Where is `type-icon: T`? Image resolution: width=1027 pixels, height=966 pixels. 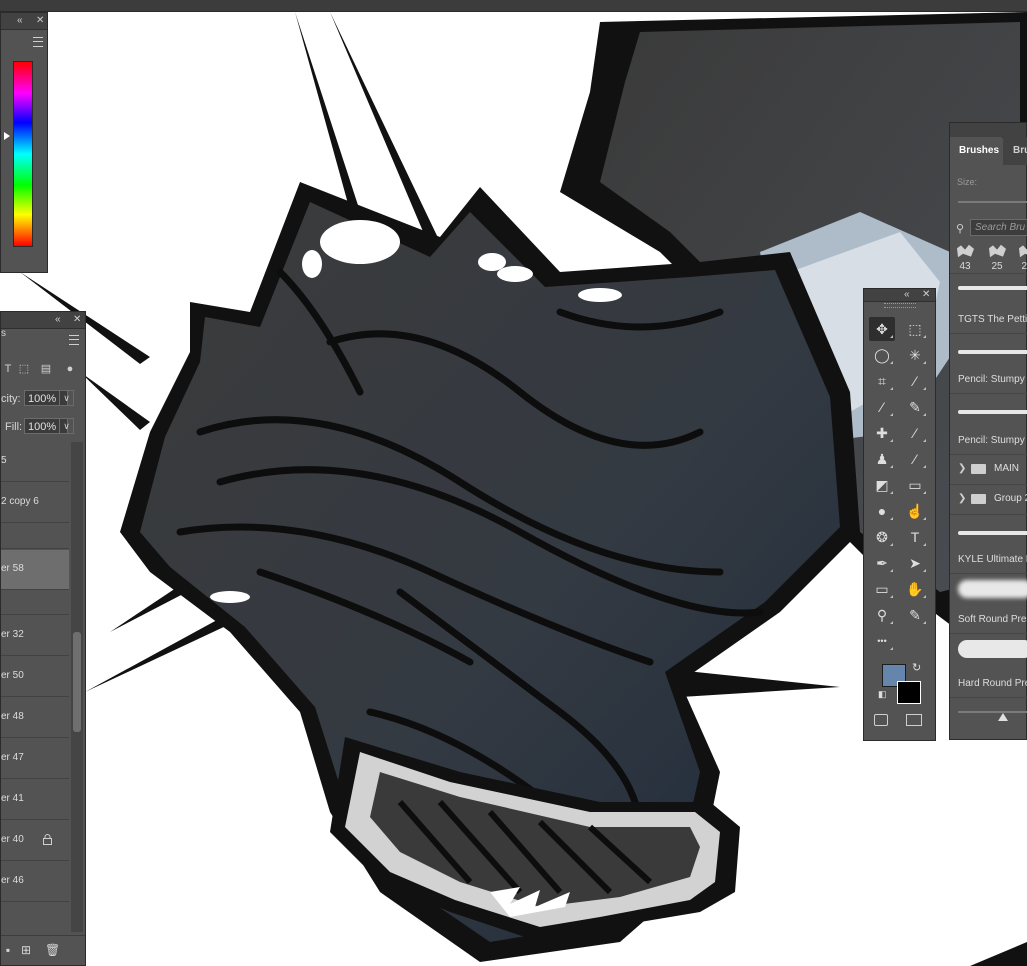
type-icon: T is located at coordinates (915, 537).